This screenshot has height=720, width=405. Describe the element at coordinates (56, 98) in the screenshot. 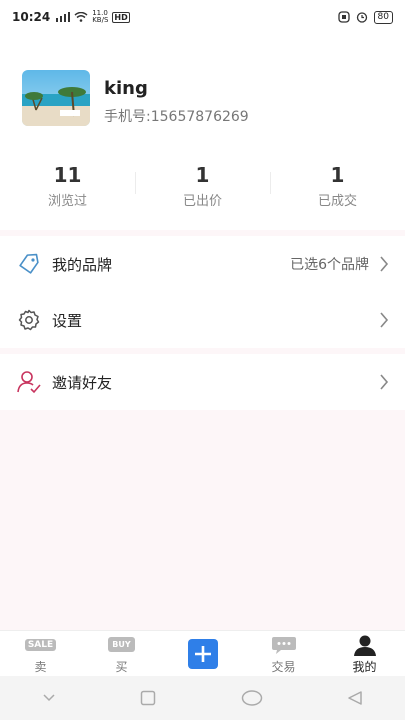

I see `avatar` at that location.